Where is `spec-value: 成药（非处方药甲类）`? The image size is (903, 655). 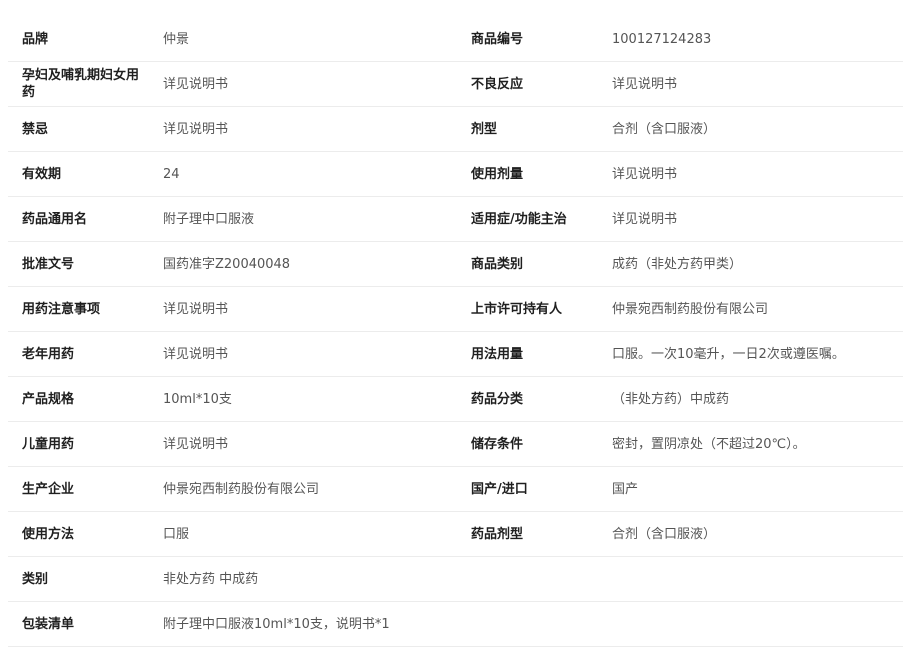 spec-value: 成药（非处方药甲类） is located at coordinates (677, 264).